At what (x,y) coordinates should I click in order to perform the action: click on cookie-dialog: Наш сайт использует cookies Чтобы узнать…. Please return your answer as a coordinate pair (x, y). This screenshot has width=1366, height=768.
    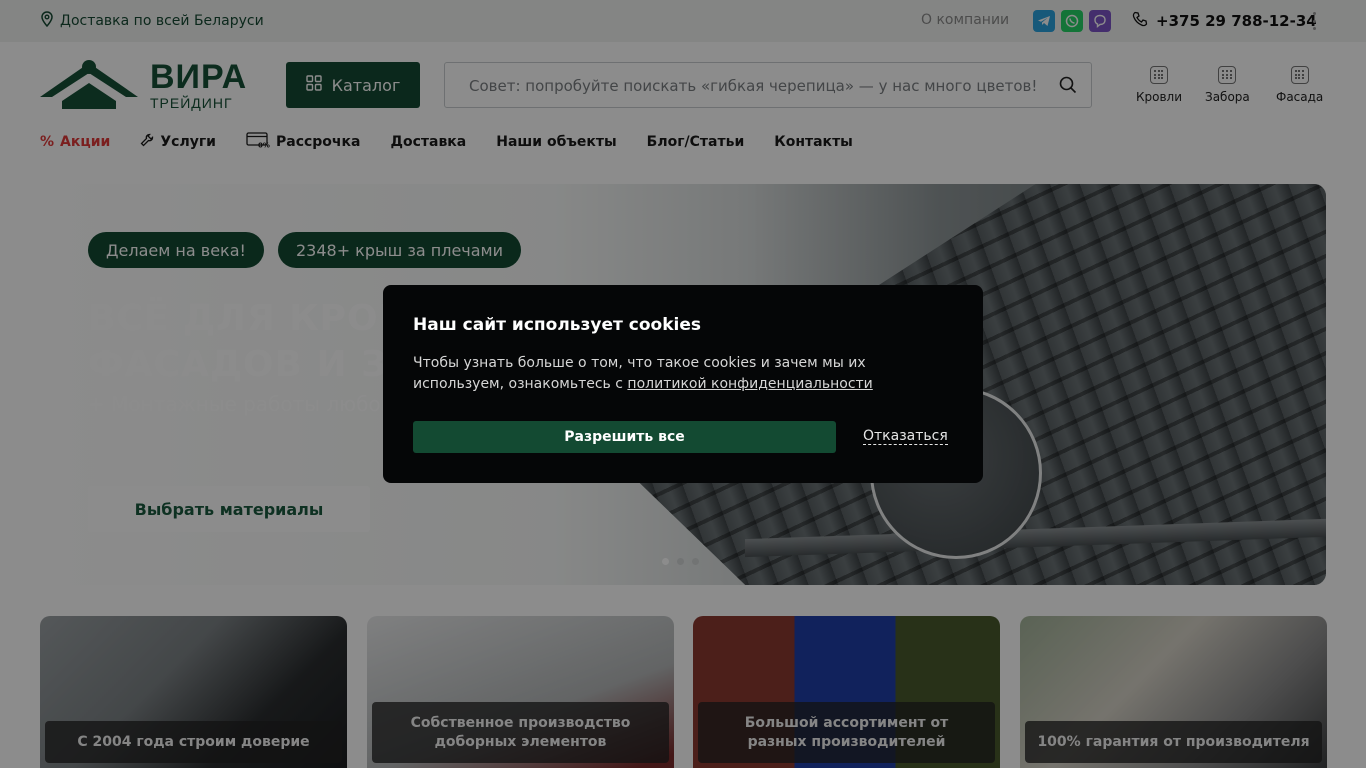
    Looking at the image, I should click on (683, 384).